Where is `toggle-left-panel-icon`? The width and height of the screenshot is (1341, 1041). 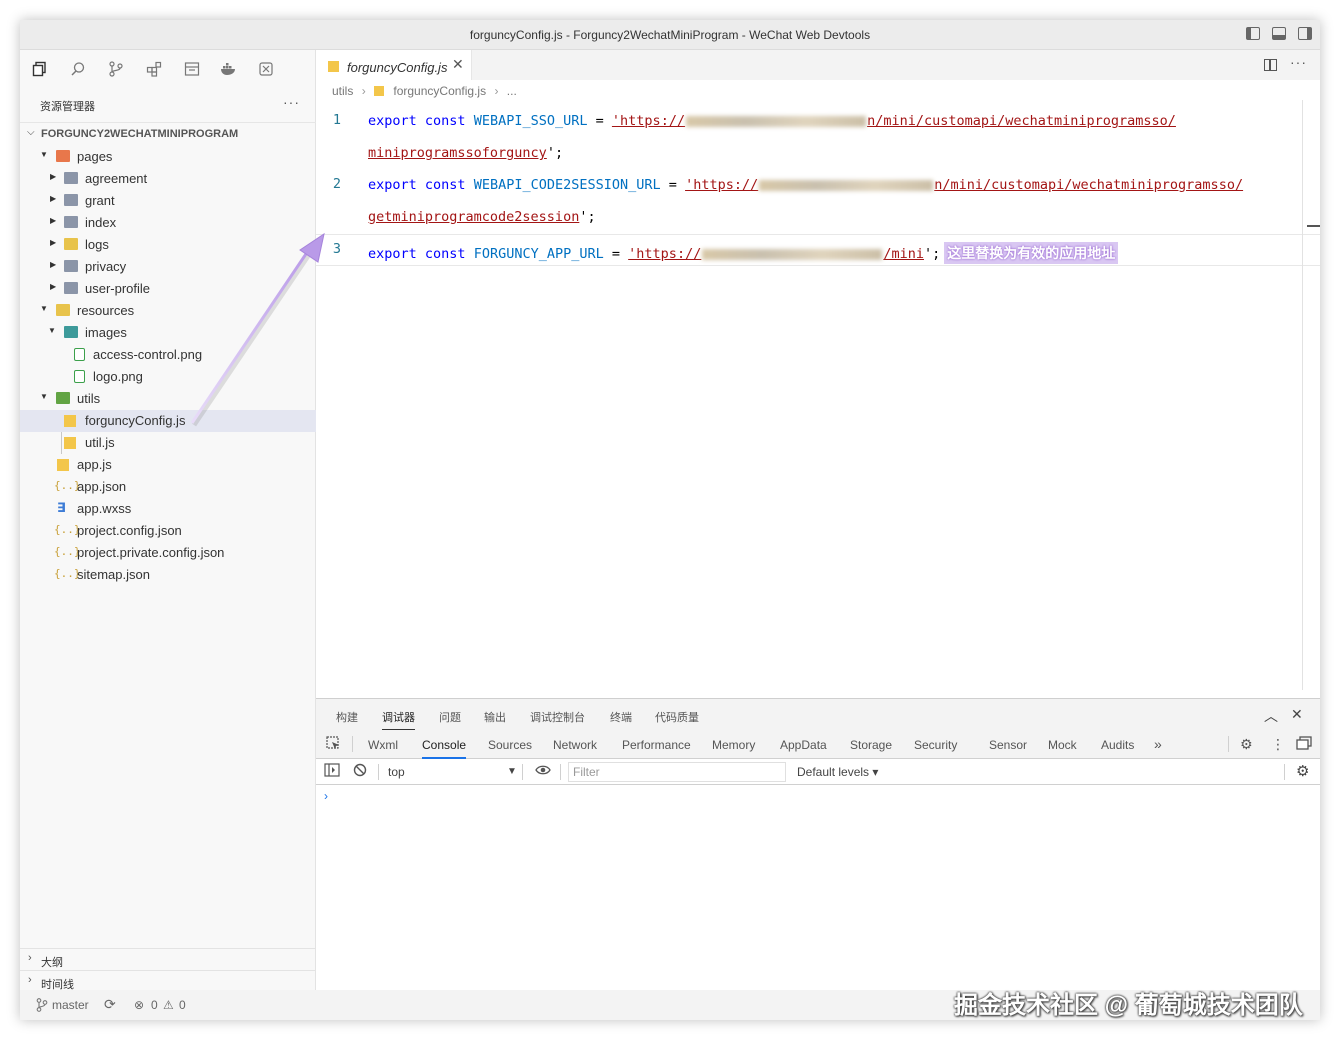 toggle-left-panel-icon is located at coordinates (1253, 33).